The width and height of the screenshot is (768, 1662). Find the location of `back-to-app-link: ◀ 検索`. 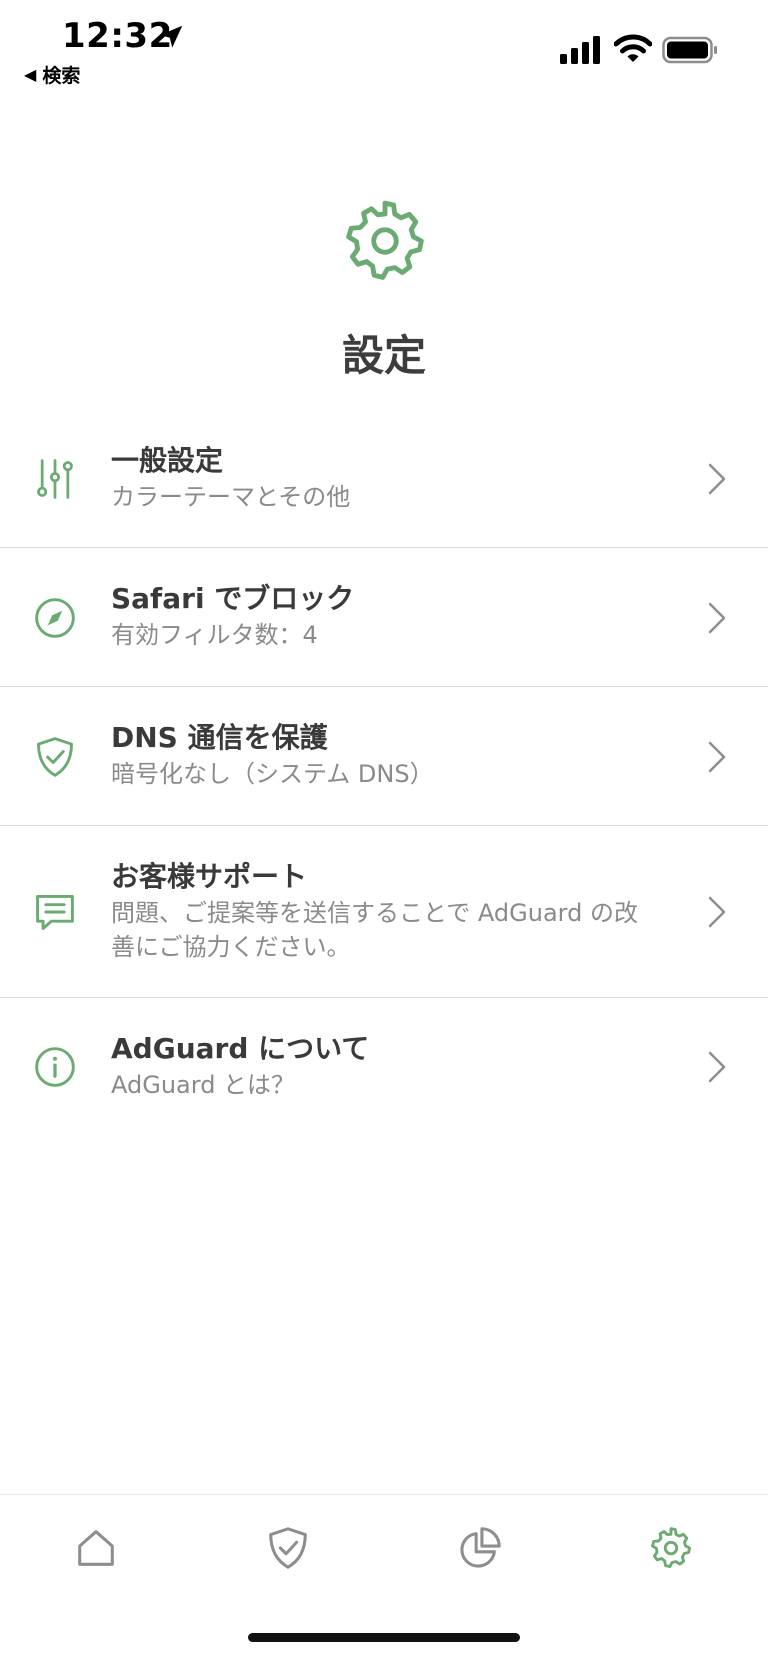

back-to-app-link: ◀ 検索 is located at coordinates (52, 74).